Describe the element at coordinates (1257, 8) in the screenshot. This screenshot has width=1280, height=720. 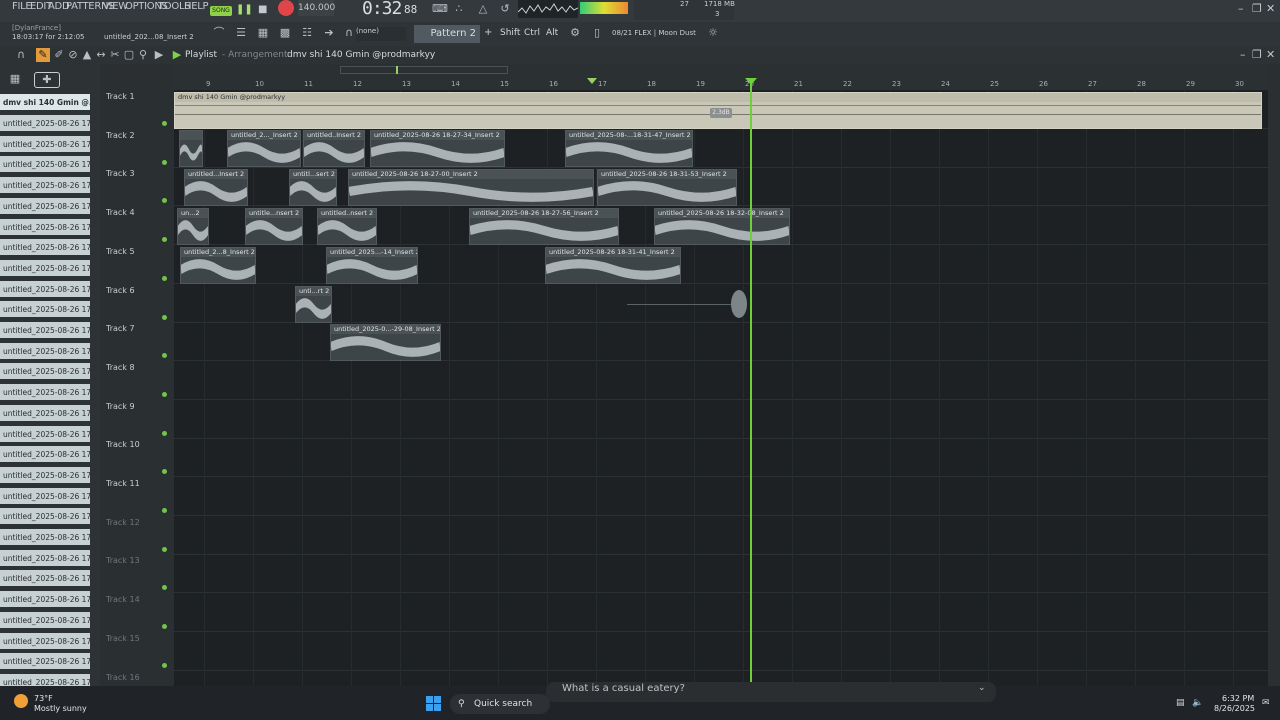
I see `restore-icon: ❐` at that location.